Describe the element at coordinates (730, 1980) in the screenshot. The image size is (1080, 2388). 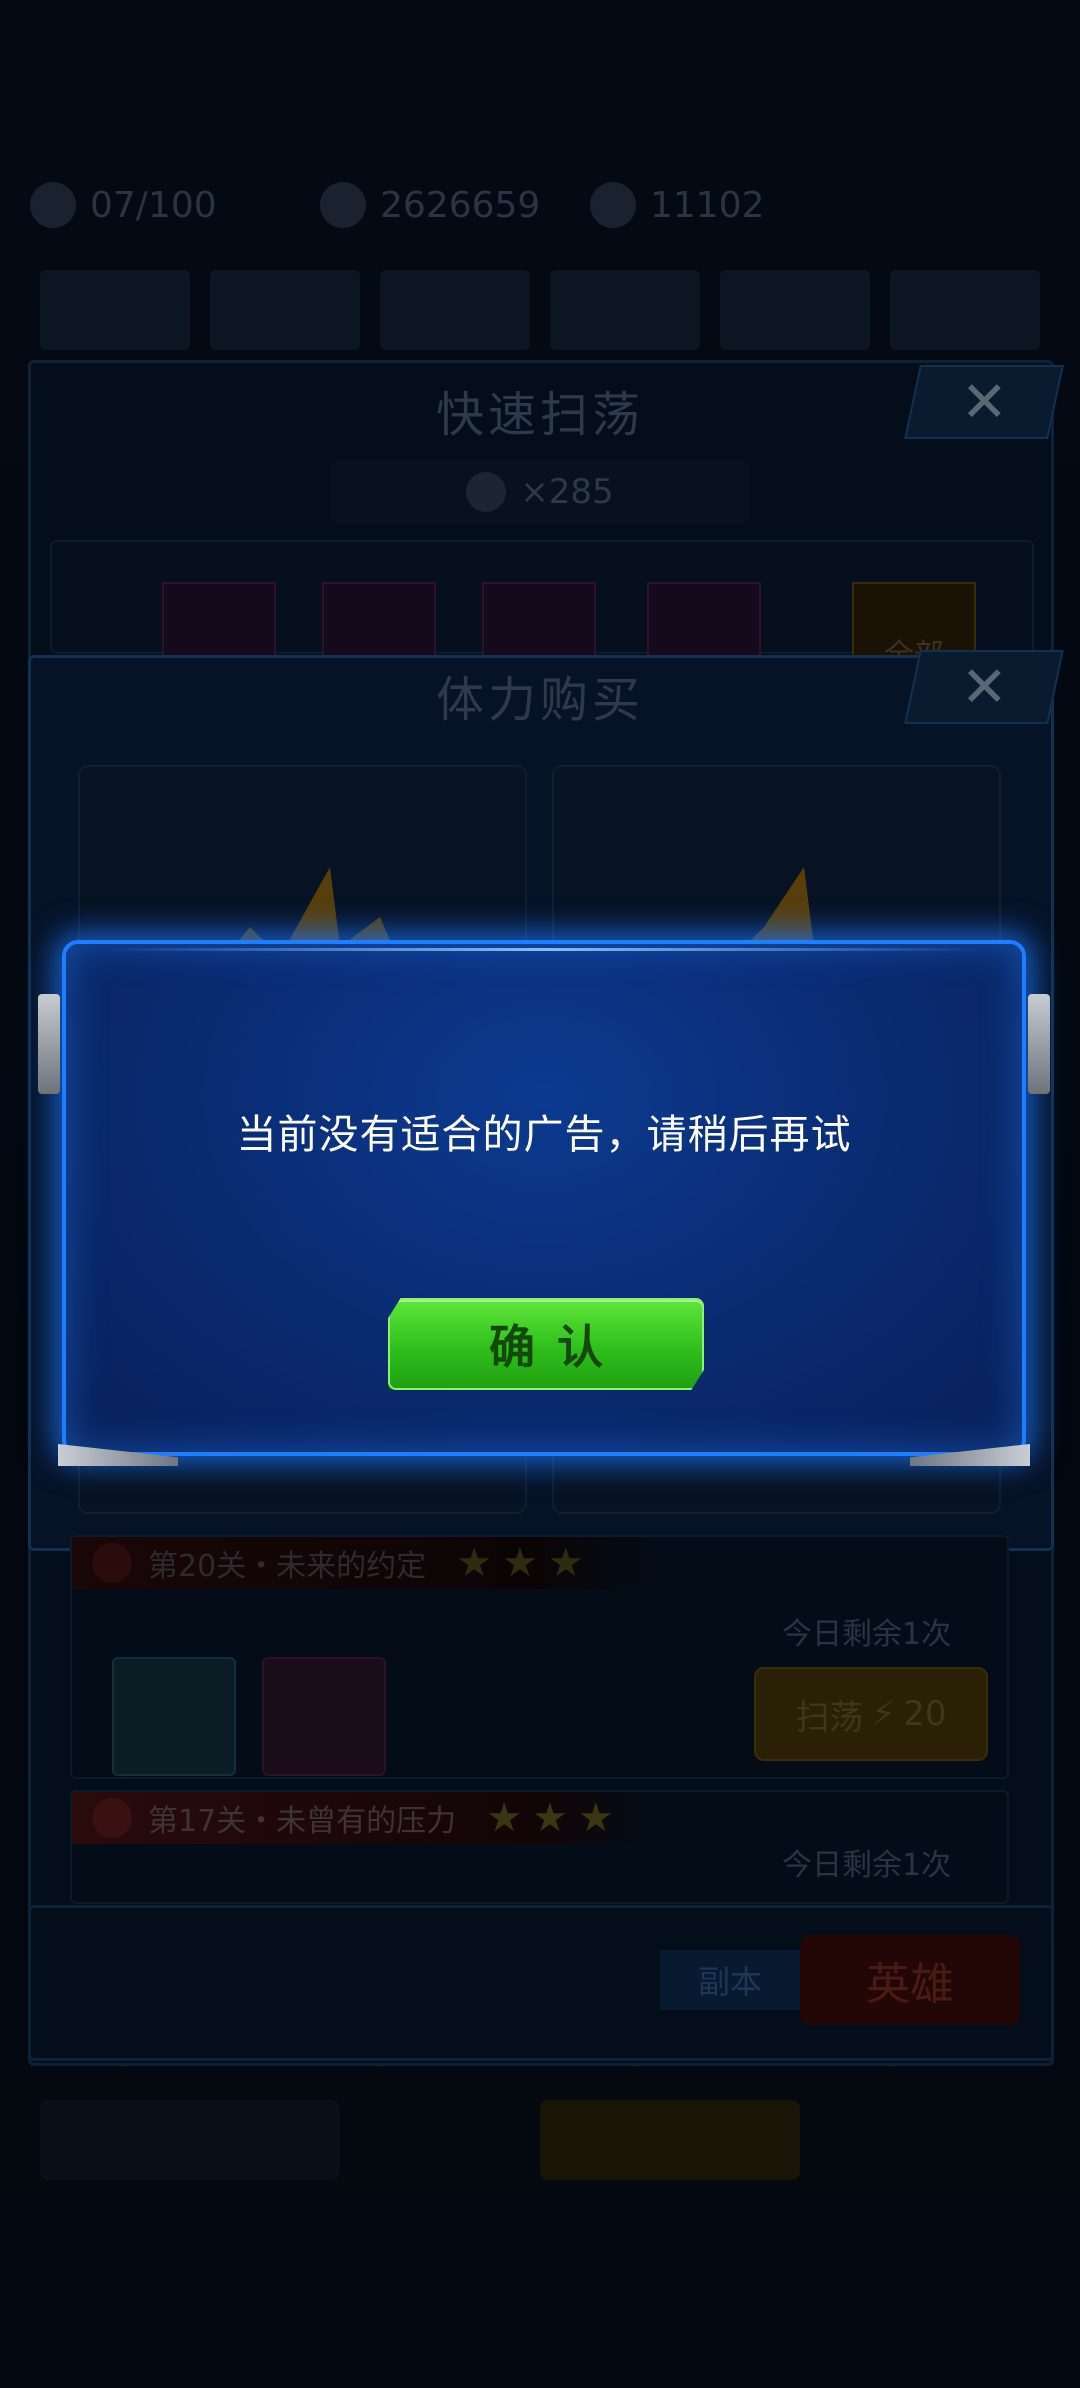
I see `ad-badge: 副本` at that location.